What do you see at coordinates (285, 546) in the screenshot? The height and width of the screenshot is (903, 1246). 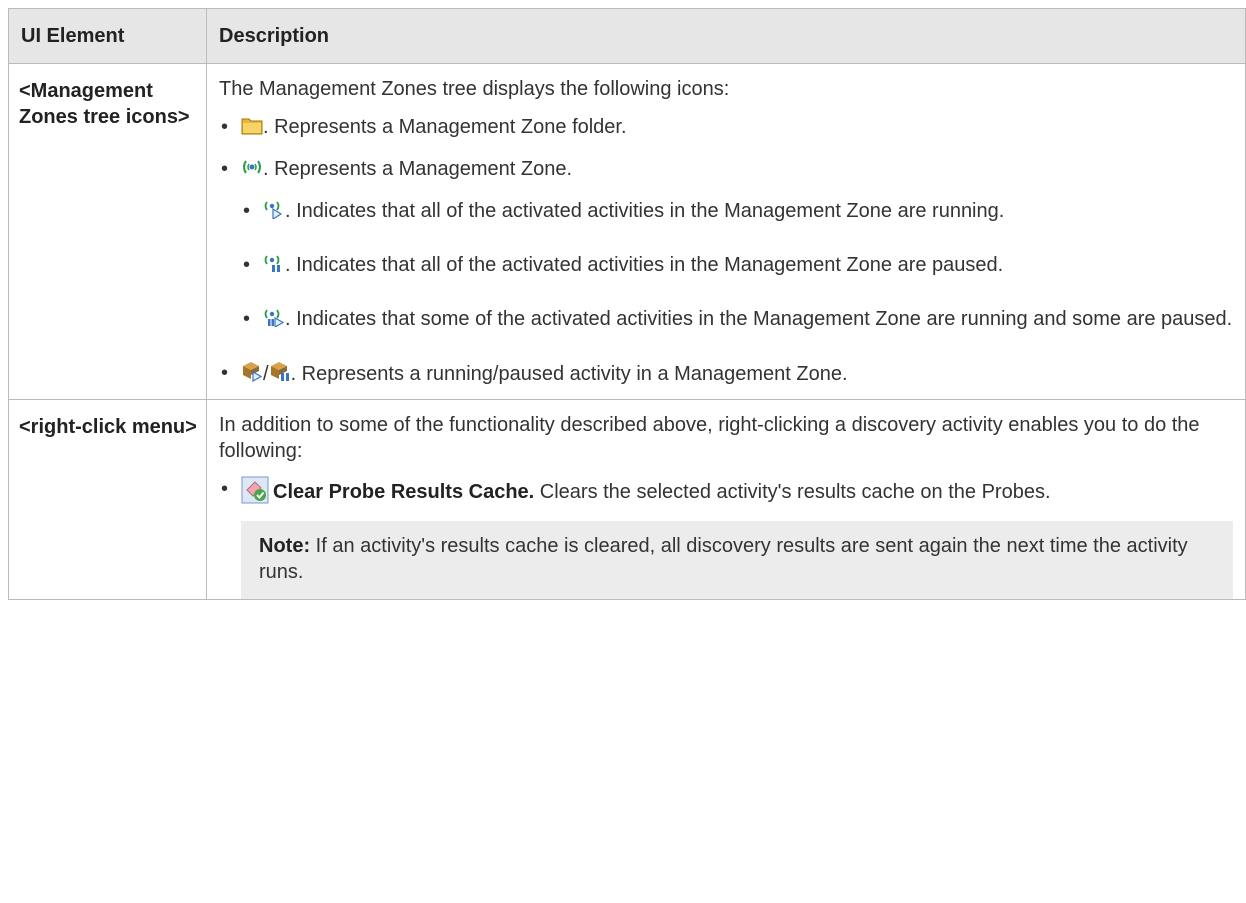 I see `note-label: Note:` at bounding box center [285, 546].